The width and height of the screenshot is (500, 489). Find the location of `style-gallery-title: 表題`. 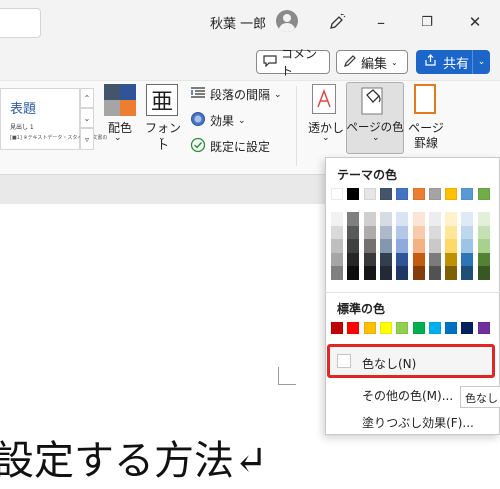

style-gallery-title: 表題 is located at coordinates (23, 107).